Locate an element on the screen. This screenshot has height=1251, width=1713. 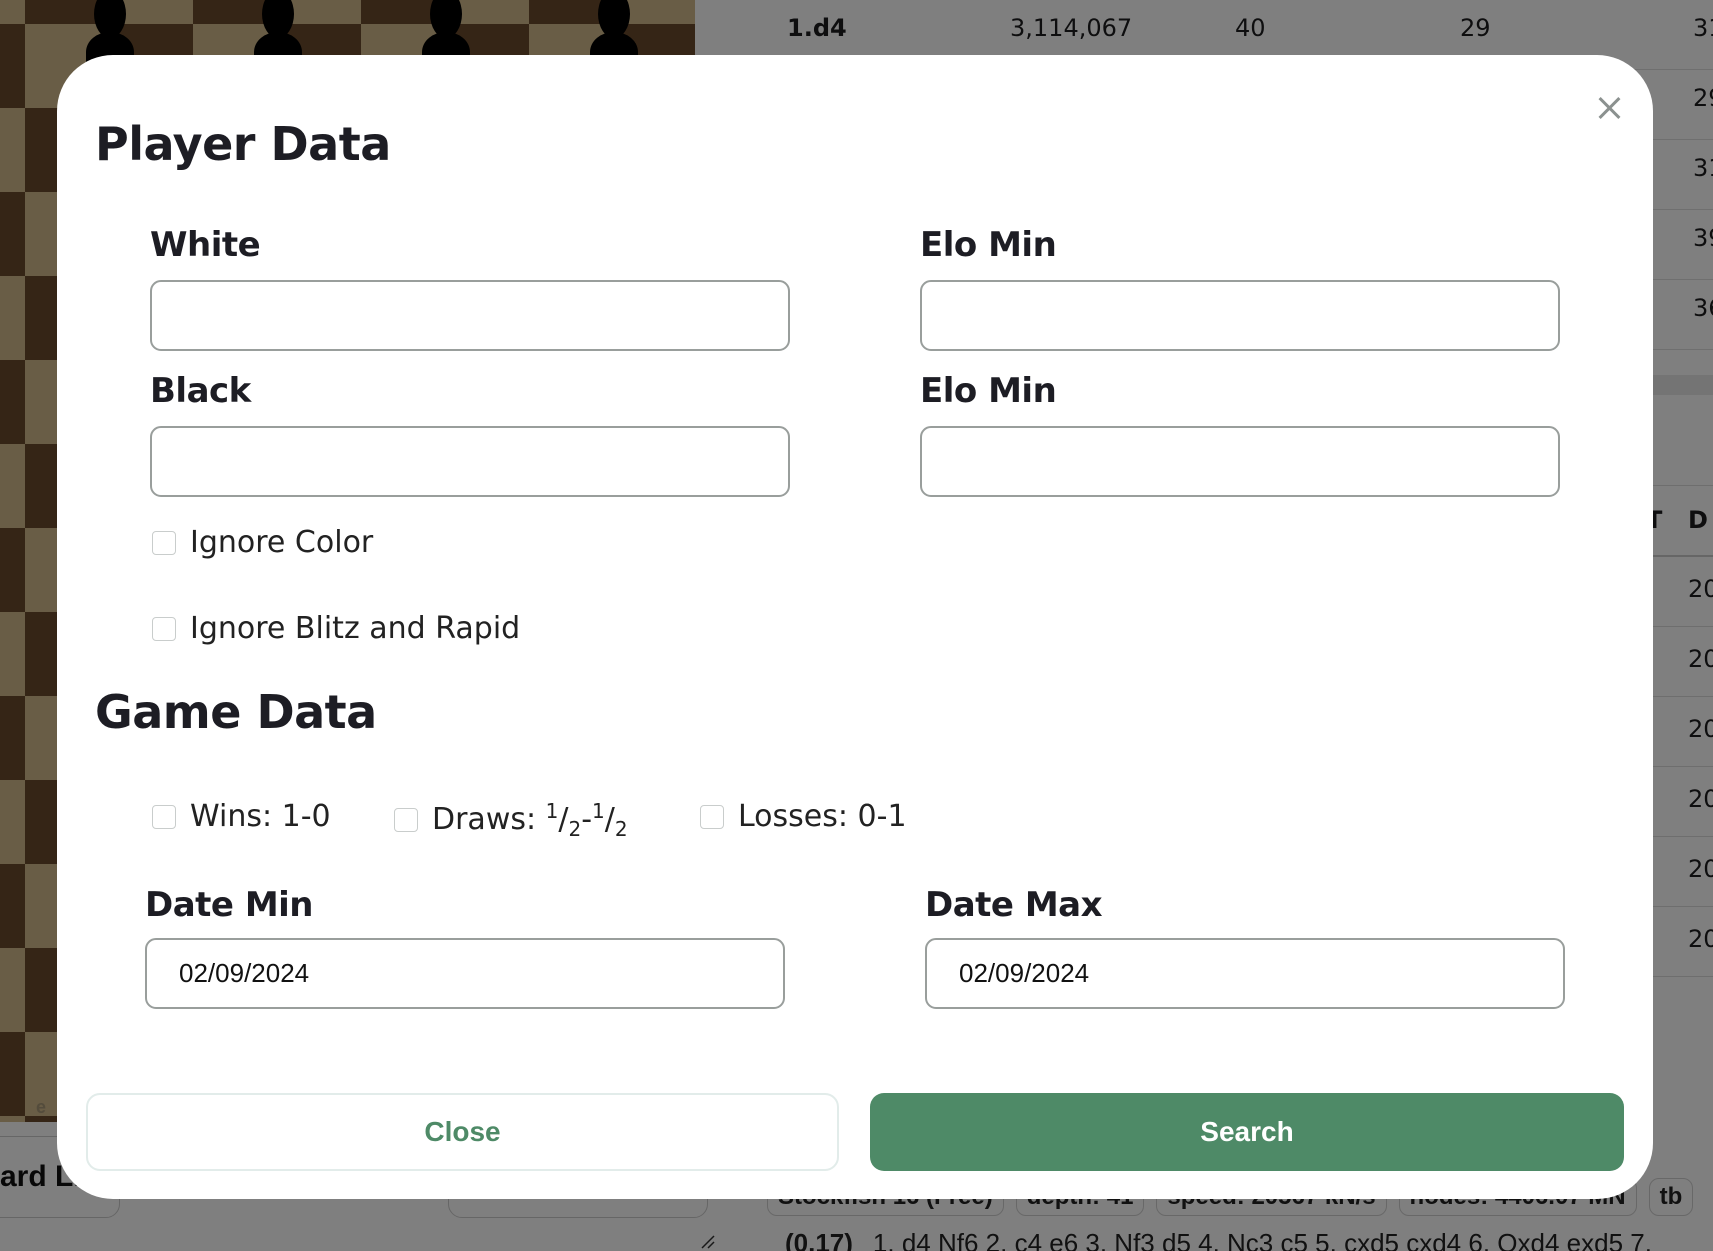
player-data-heading: Player Data is located at coordinates (243, 144).